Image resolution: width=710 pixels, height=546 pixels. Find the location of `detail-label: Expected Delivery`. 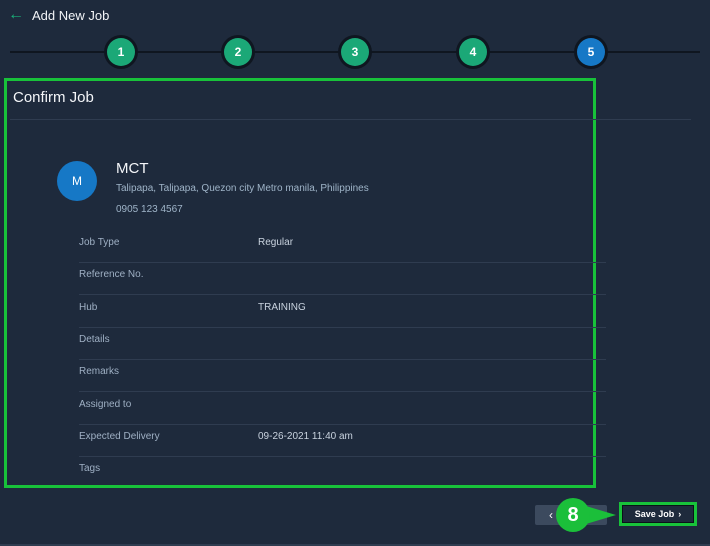

detail-label: Expected Delivery is located at coordinates (119, 436).